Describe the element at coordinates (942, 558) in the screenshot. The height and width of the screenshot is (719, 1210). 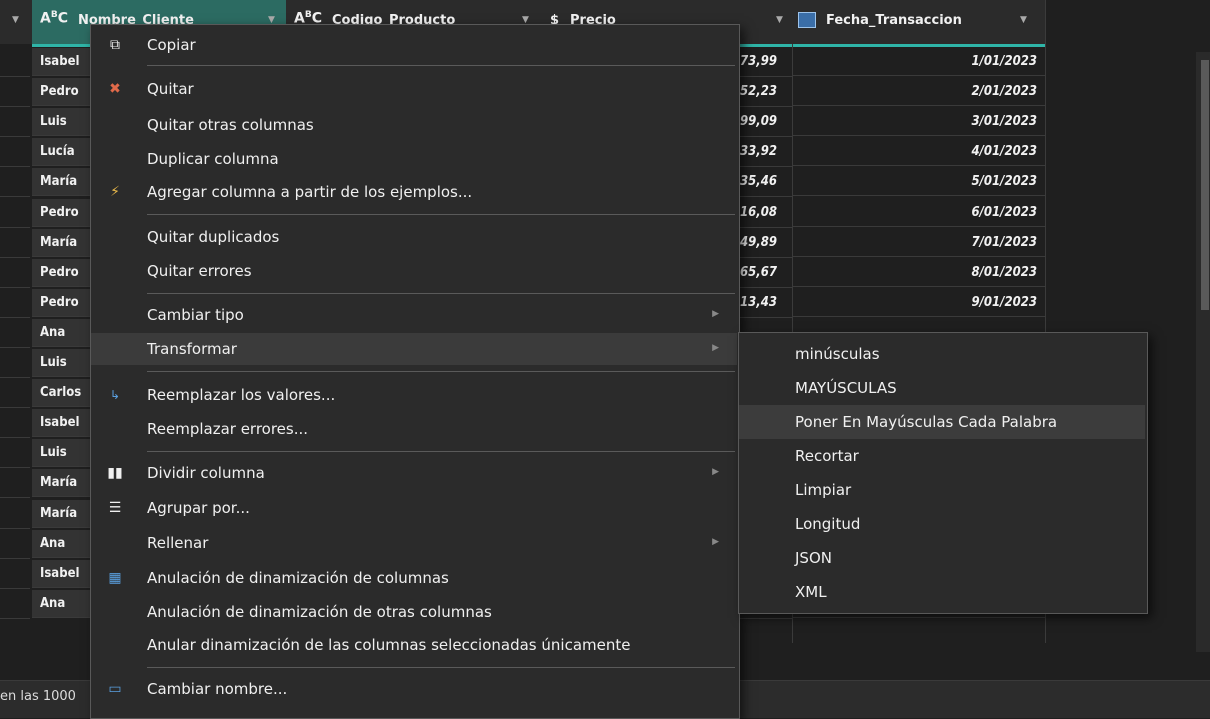
I see `submenu-item-json: JSON` at that location.